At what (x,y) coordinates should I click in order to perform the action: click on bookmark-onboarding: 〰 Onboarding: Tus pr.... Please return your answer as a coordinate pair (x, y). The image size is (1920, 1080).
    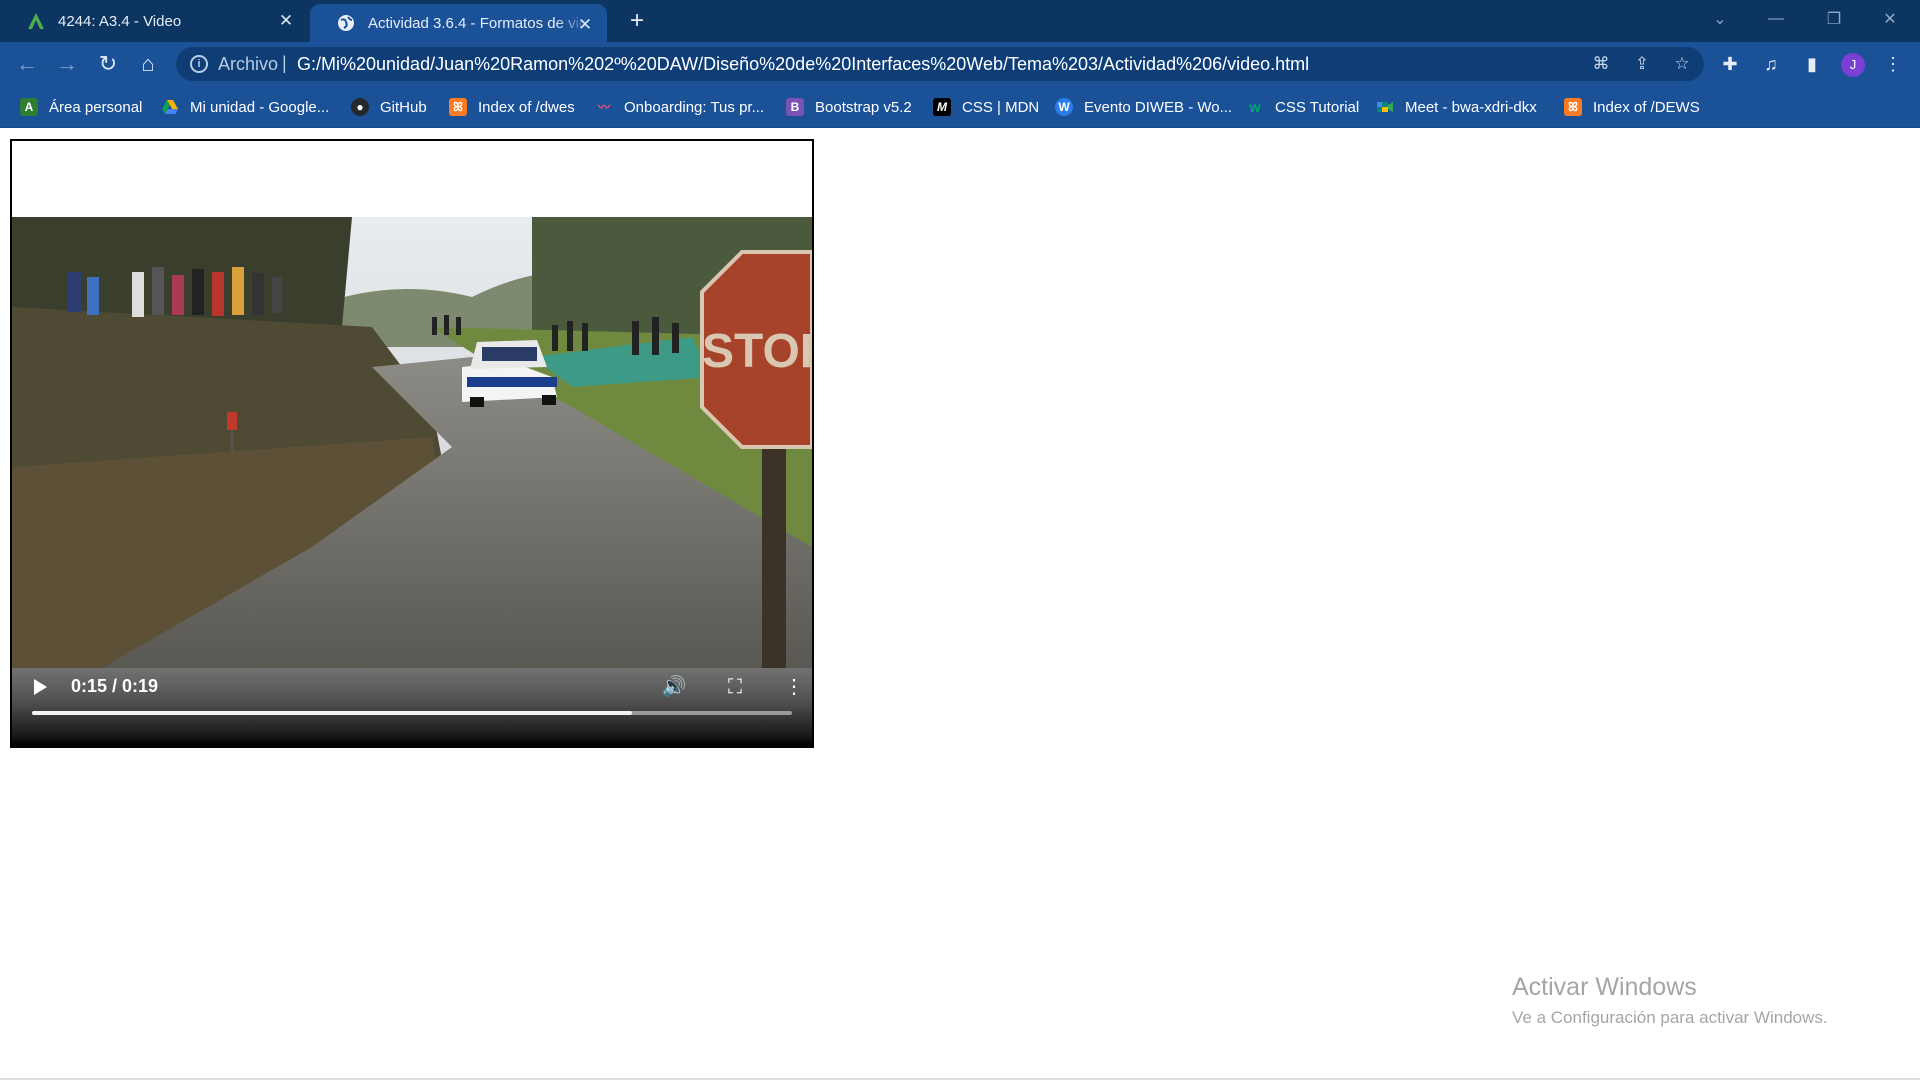
    Looking at the image, I should click on (679, 107).